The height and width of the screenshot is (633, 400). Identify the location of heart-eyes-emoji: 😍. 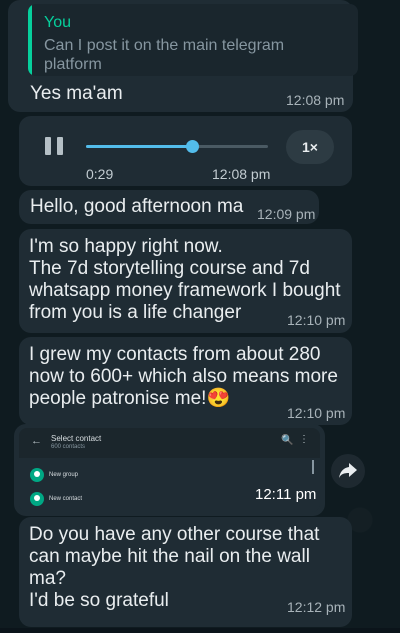
(218, 398).